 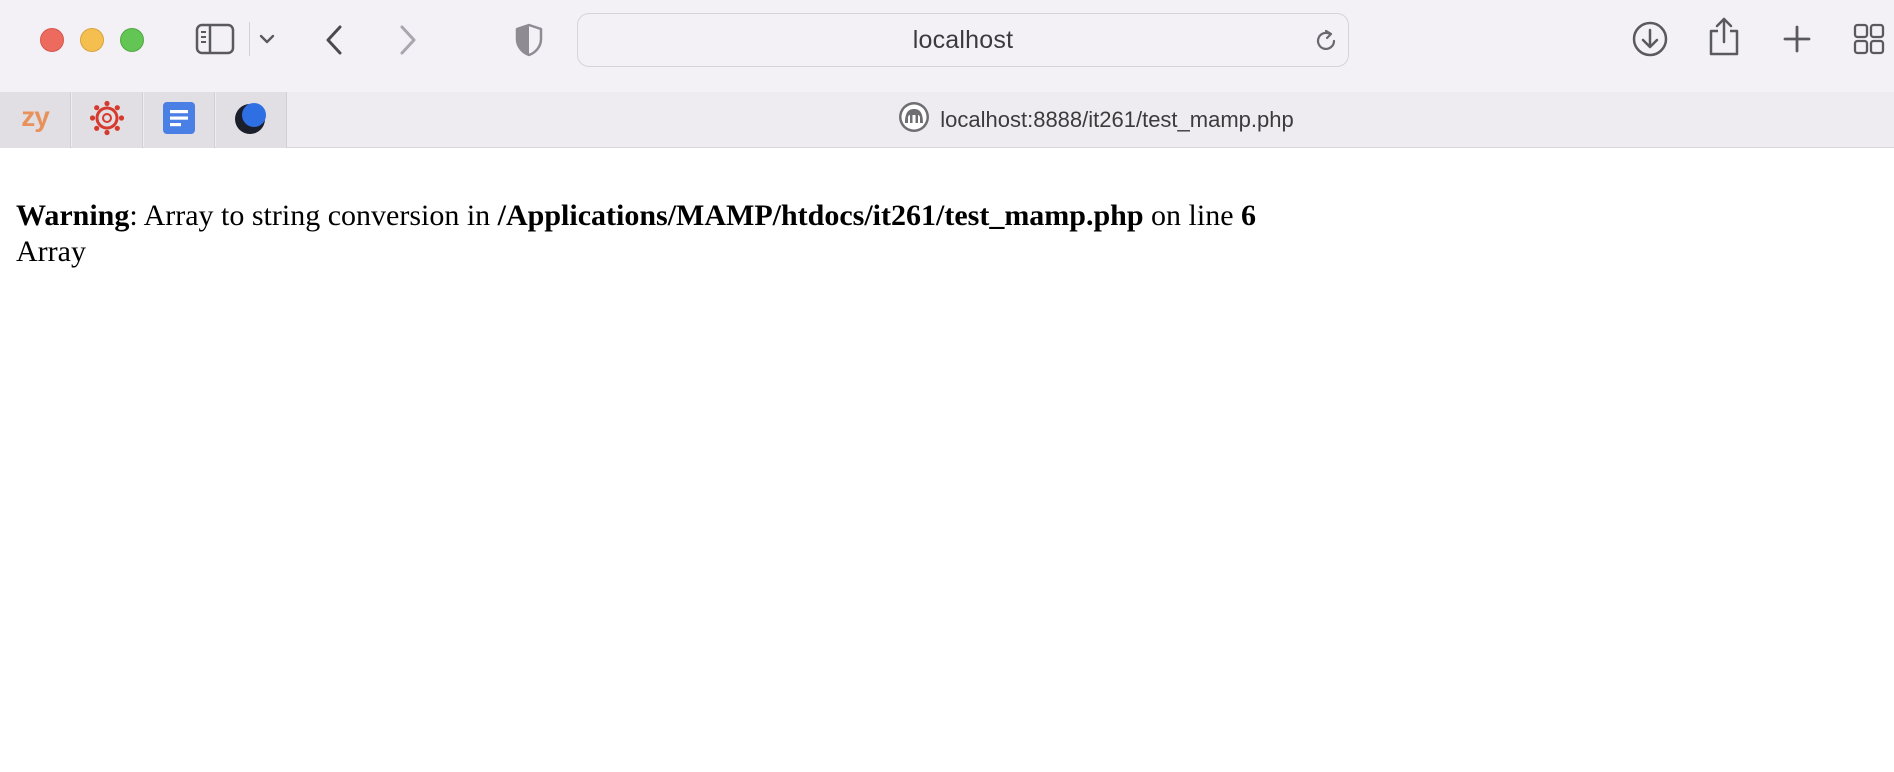 I want to click on pinned-tab-moon, so click(x=251, y=120).